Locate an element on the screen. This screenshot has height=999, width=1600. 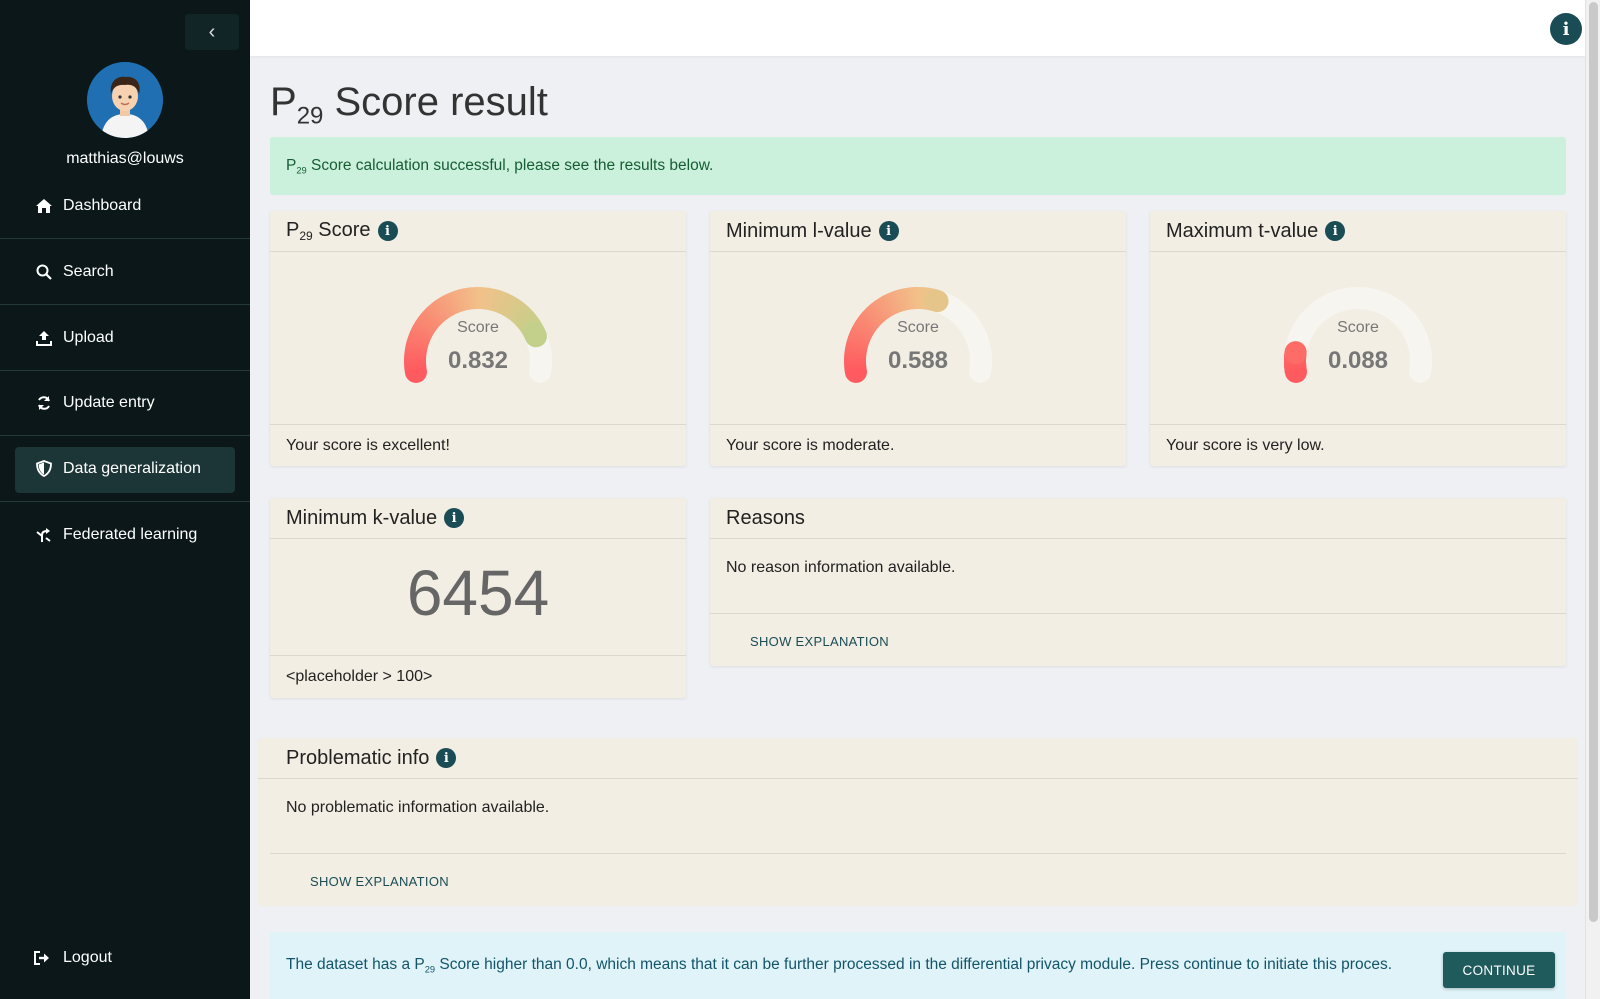
sidebar-item-label: Search is located at coordinates (88, 271).